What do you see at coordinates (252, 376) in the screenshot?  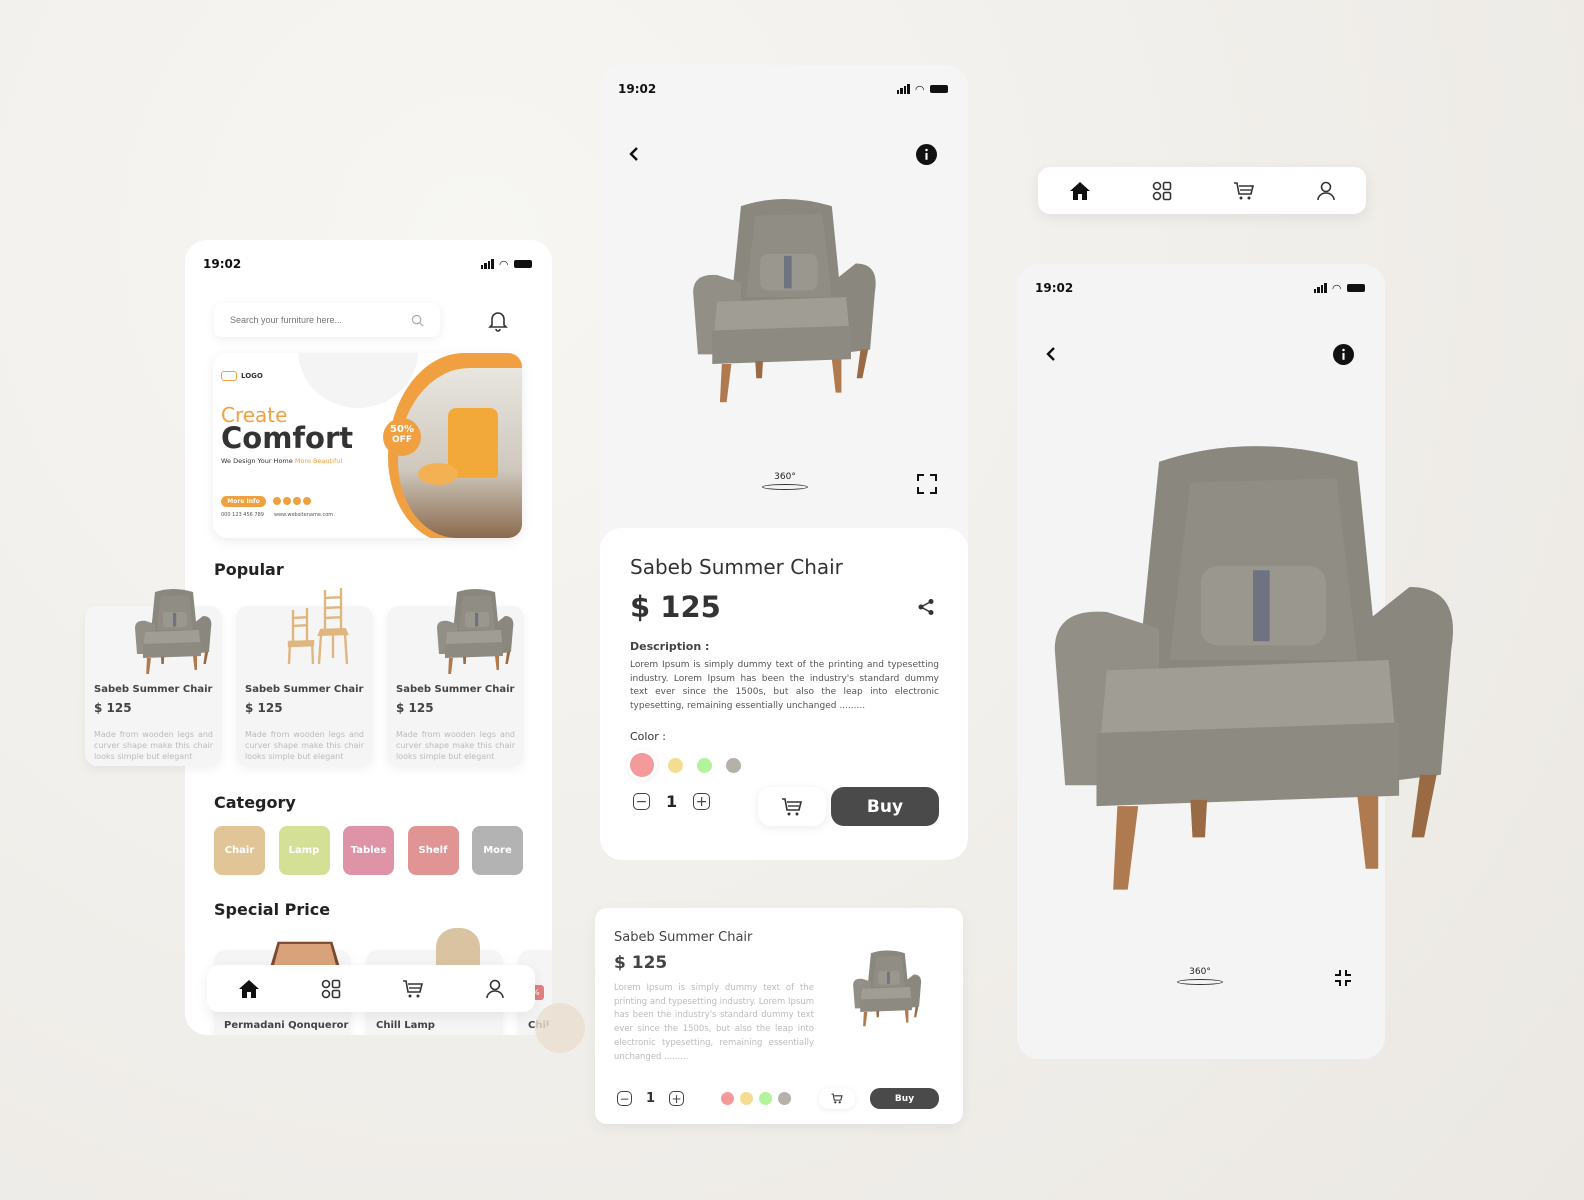 I see `logo-text: LOGO` at bounding box center [252, 376].